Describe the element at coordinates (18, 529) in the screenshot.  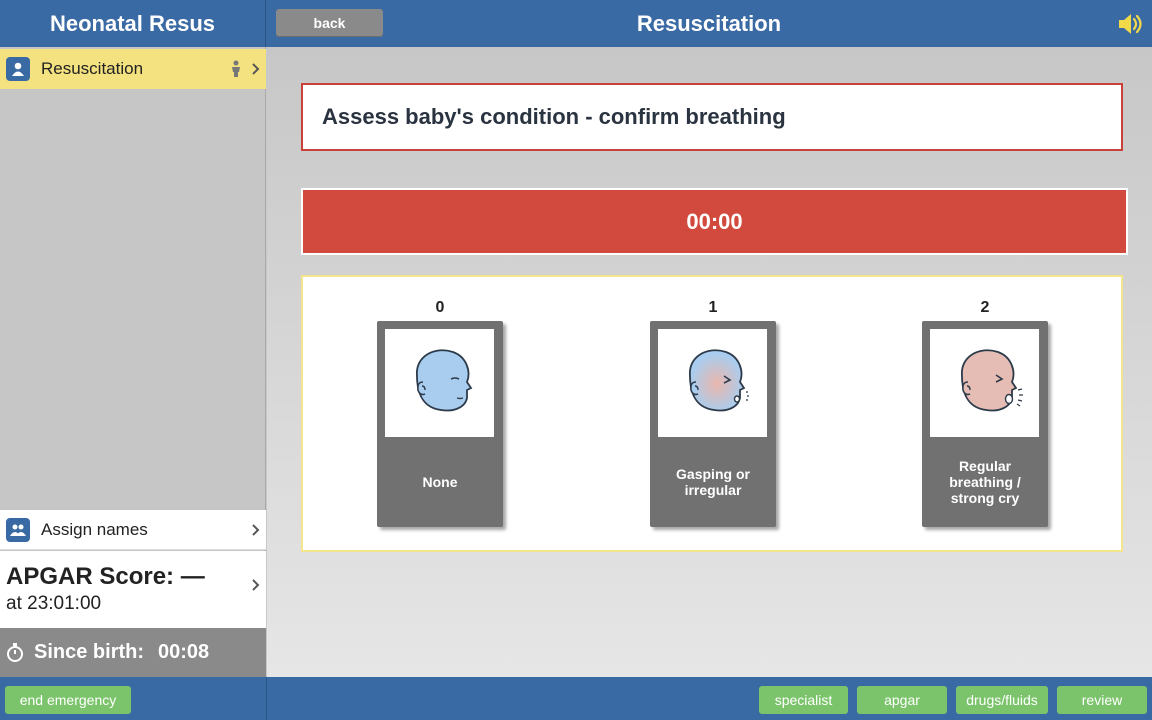
I see `people-icon` at that location.